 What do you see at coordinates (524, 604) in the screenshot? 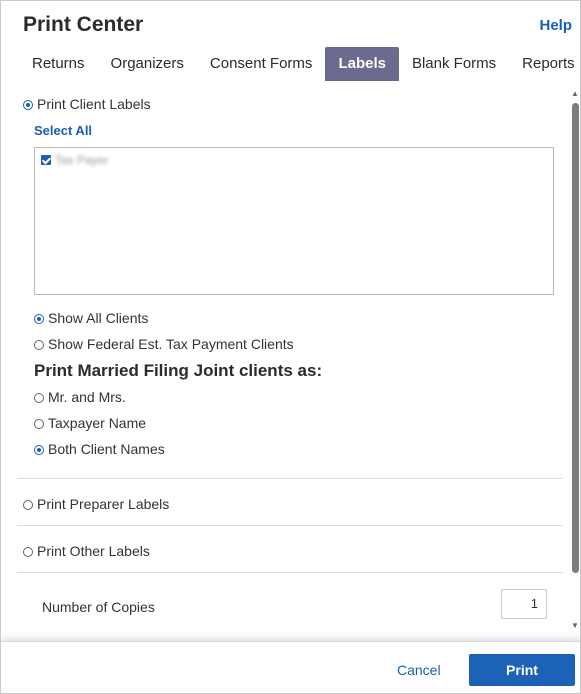
I see `number-of-copies-input: 1` at bounding box center [524, 604].